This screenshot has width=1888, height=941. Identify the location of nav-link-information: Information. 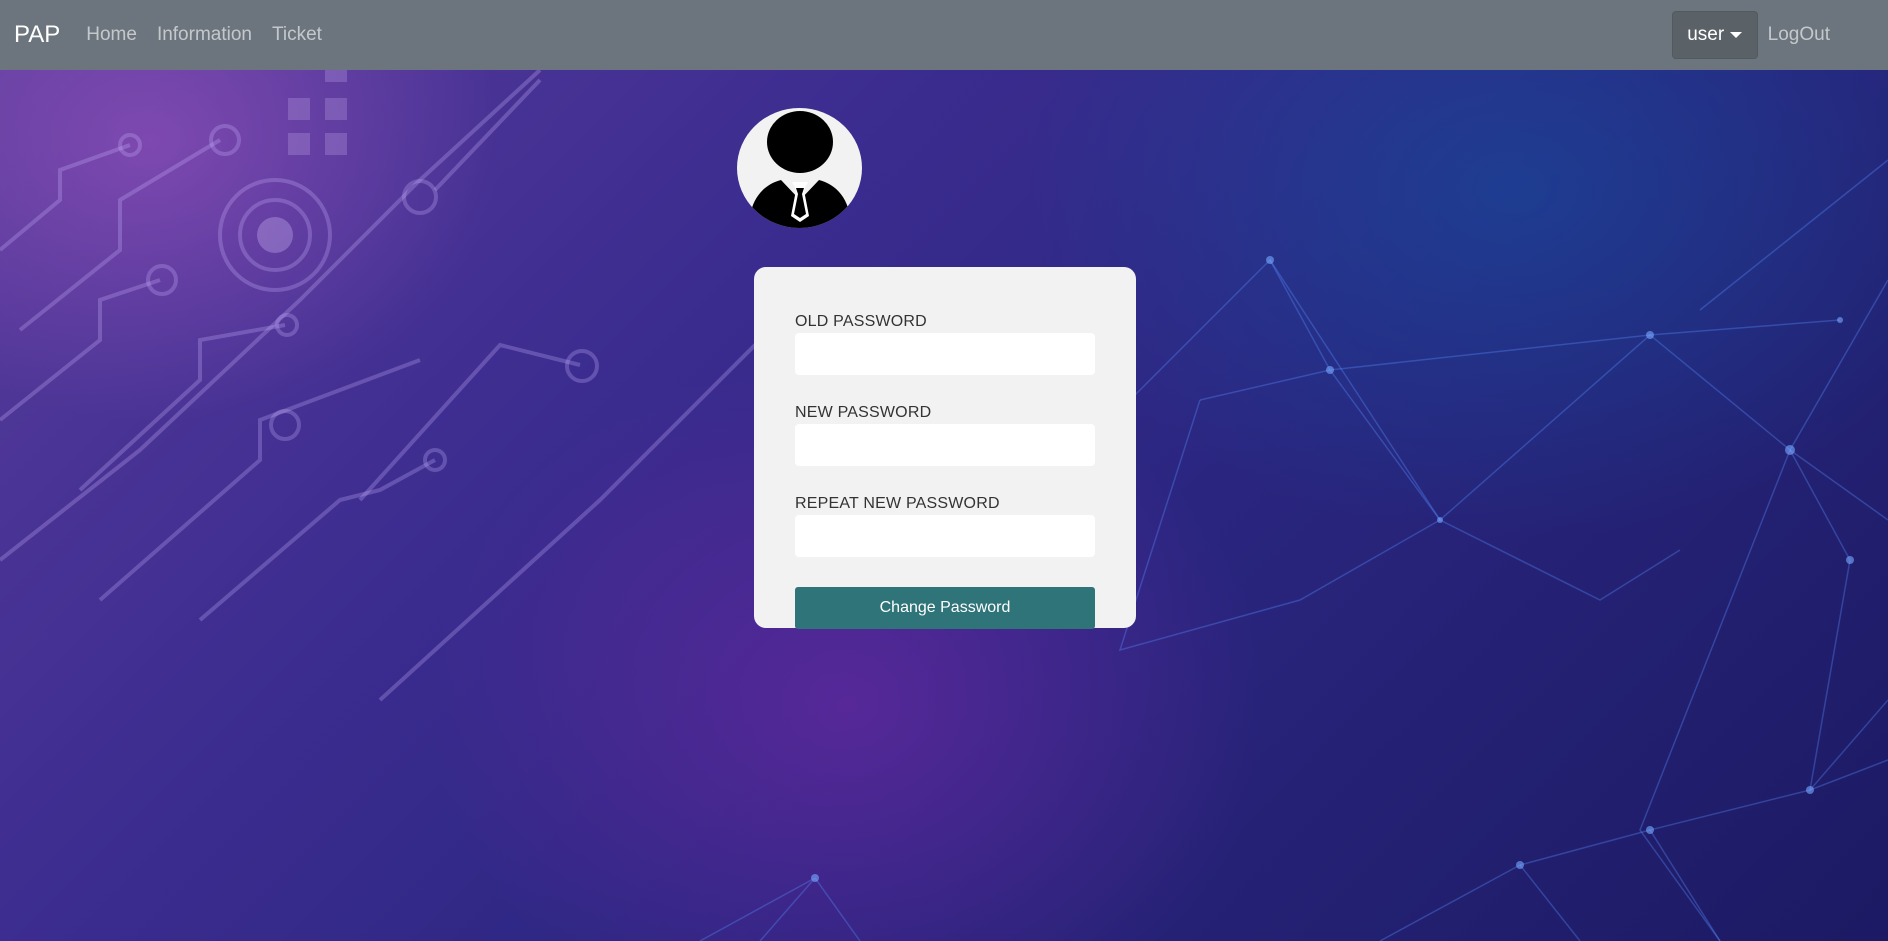
(204, 35).